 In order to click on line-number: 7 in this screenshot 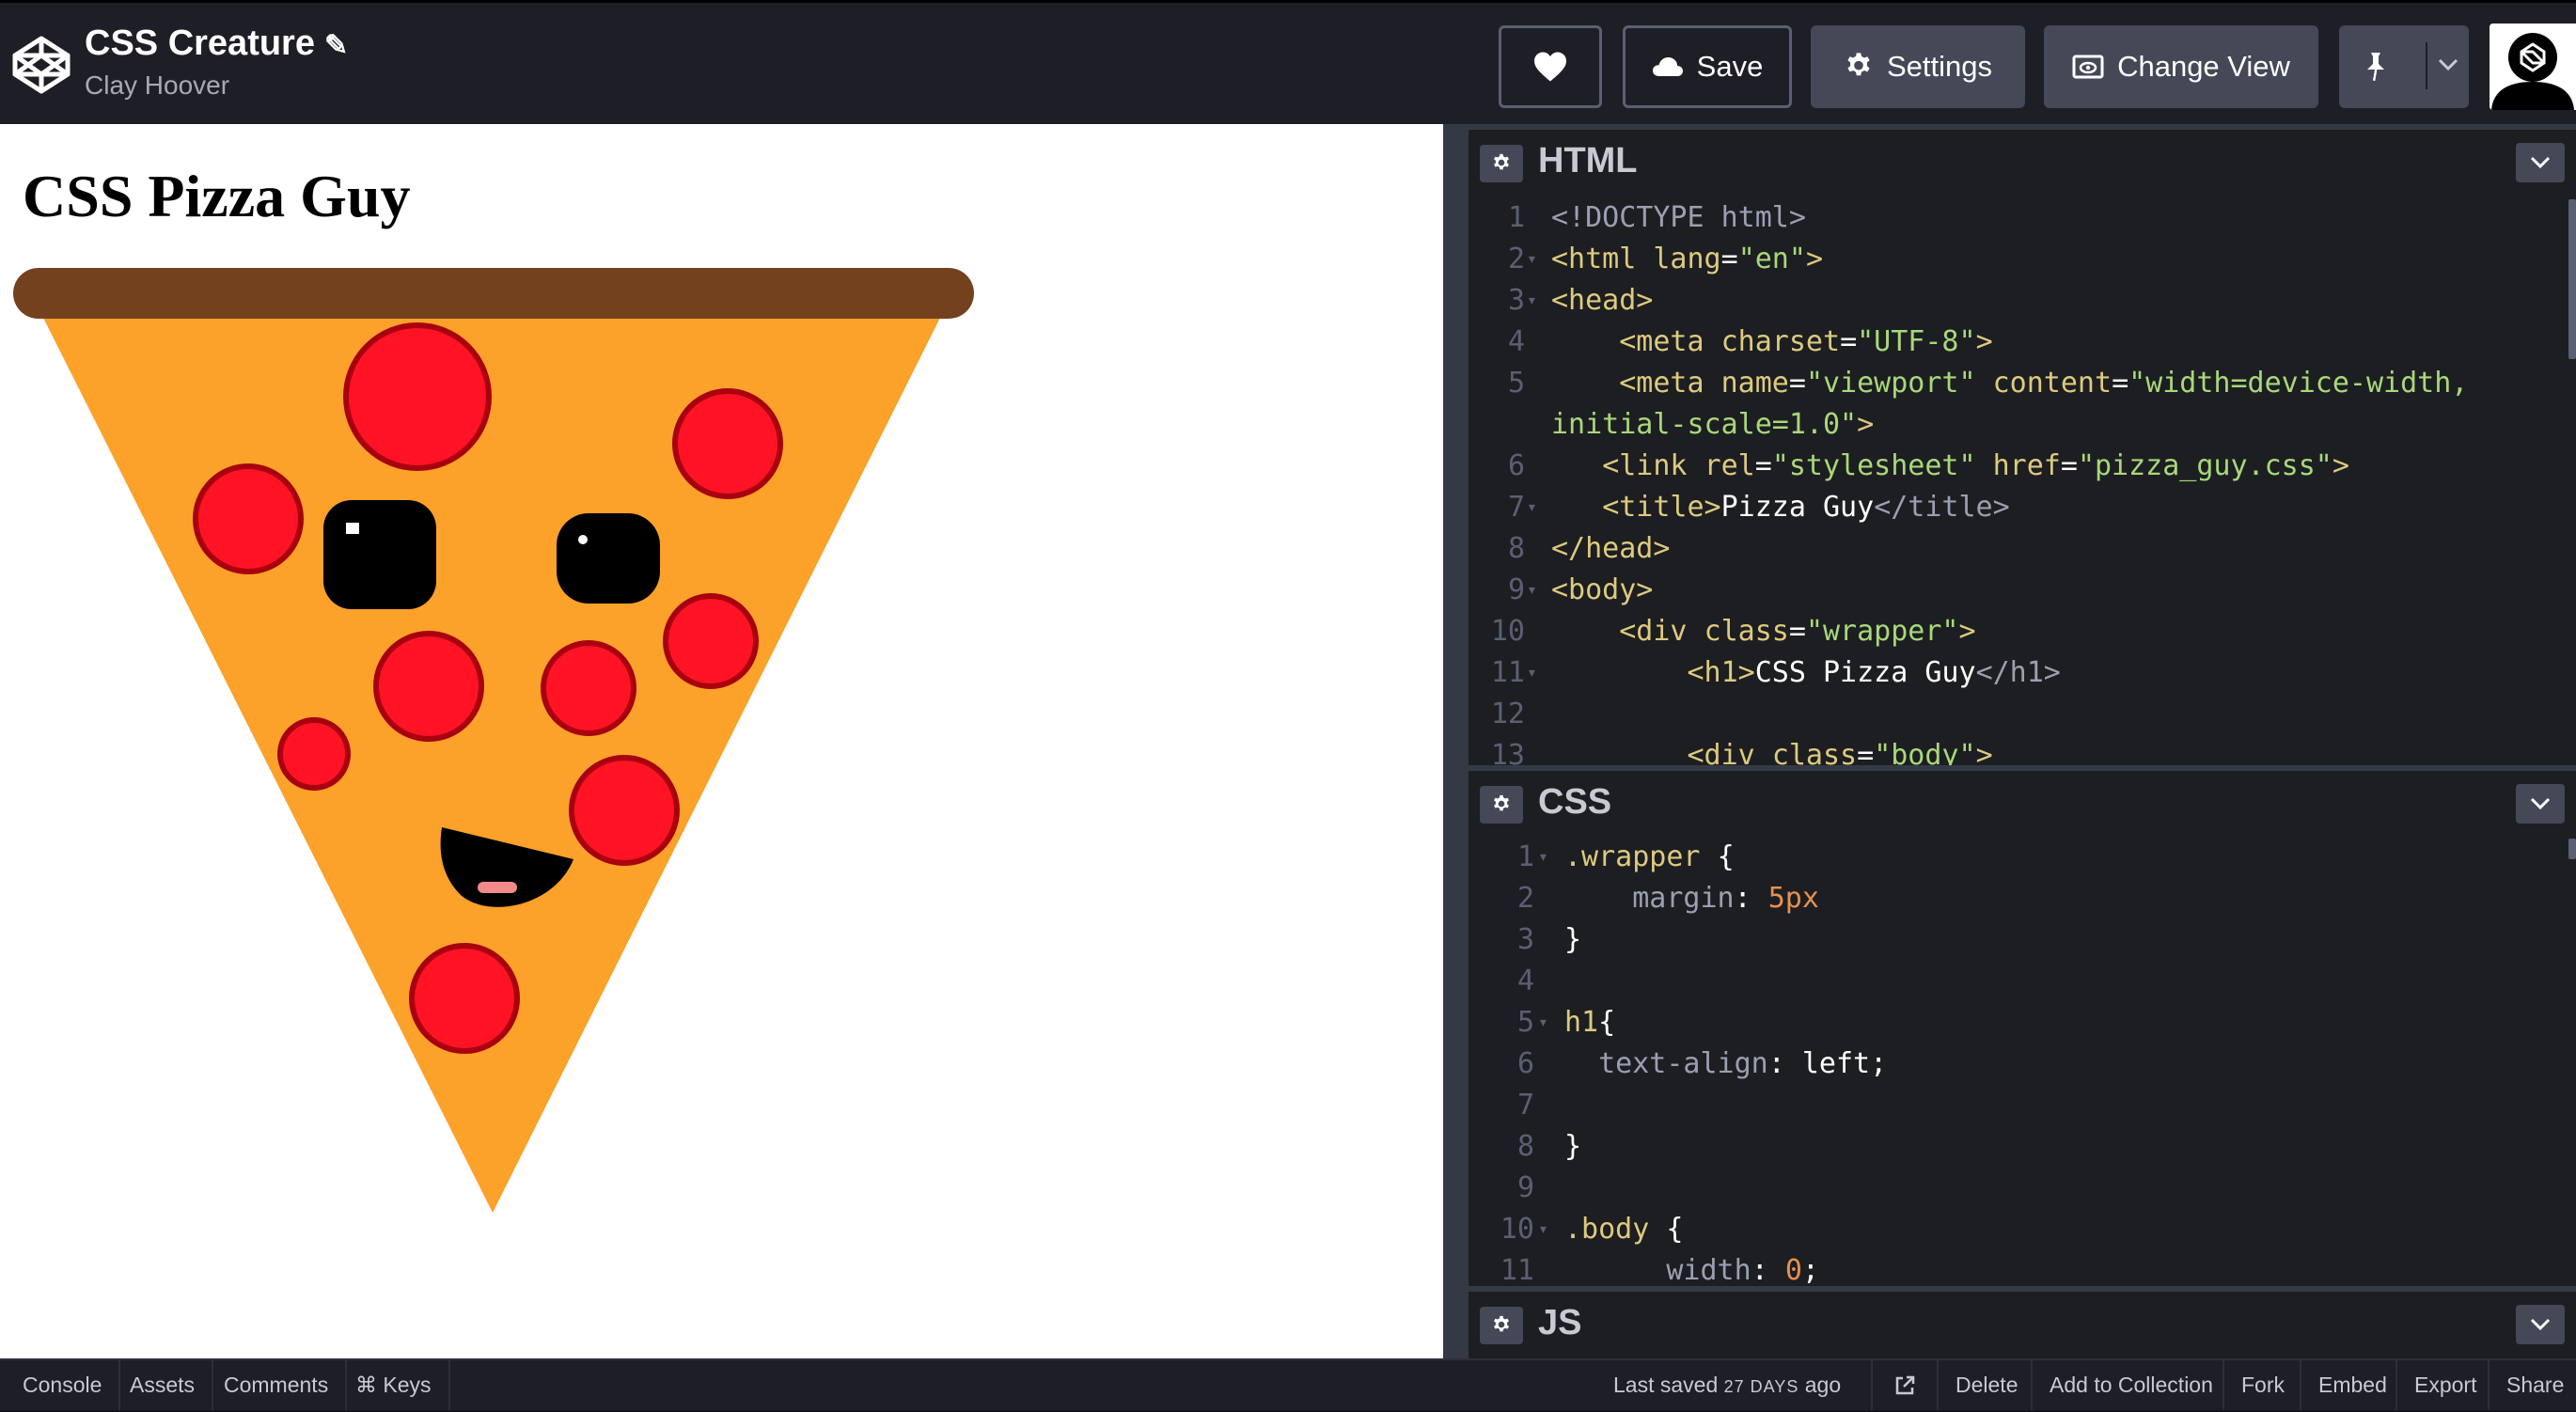, I will do `click(1525, 1105)`.